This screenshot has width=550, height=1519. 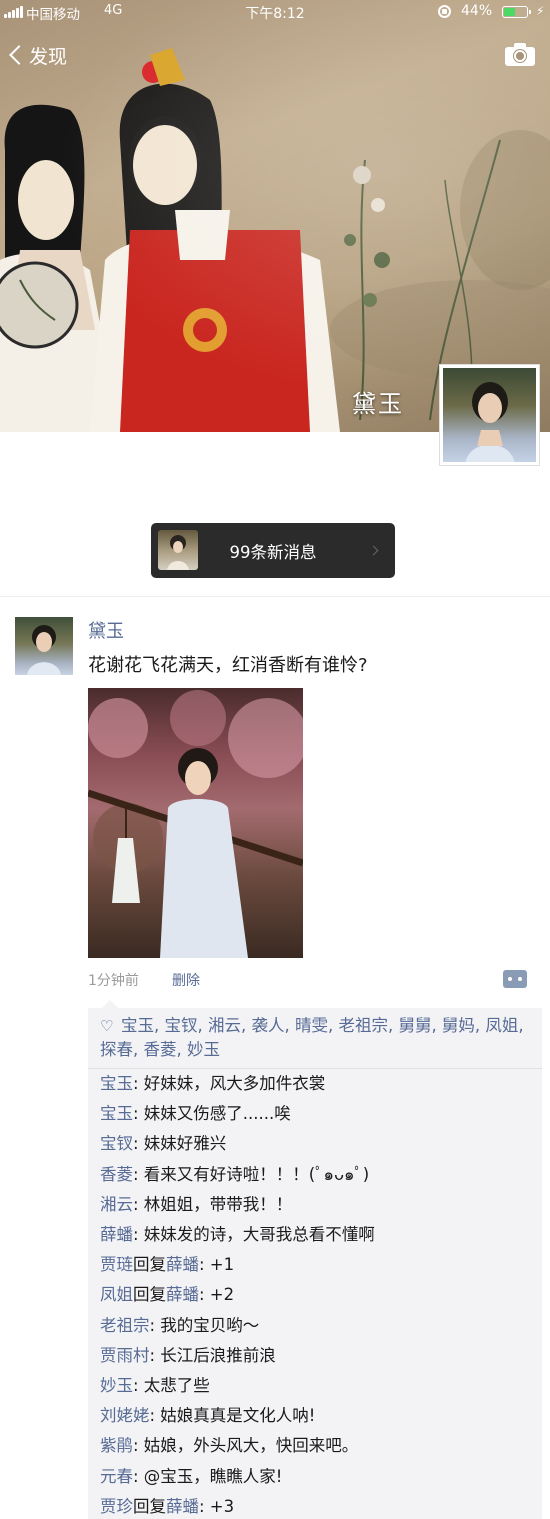 What do you see at coordinates (116, 1506) in the screenshot?
I see `comment-author: 贾珍` at bounding box center [116, 1506].